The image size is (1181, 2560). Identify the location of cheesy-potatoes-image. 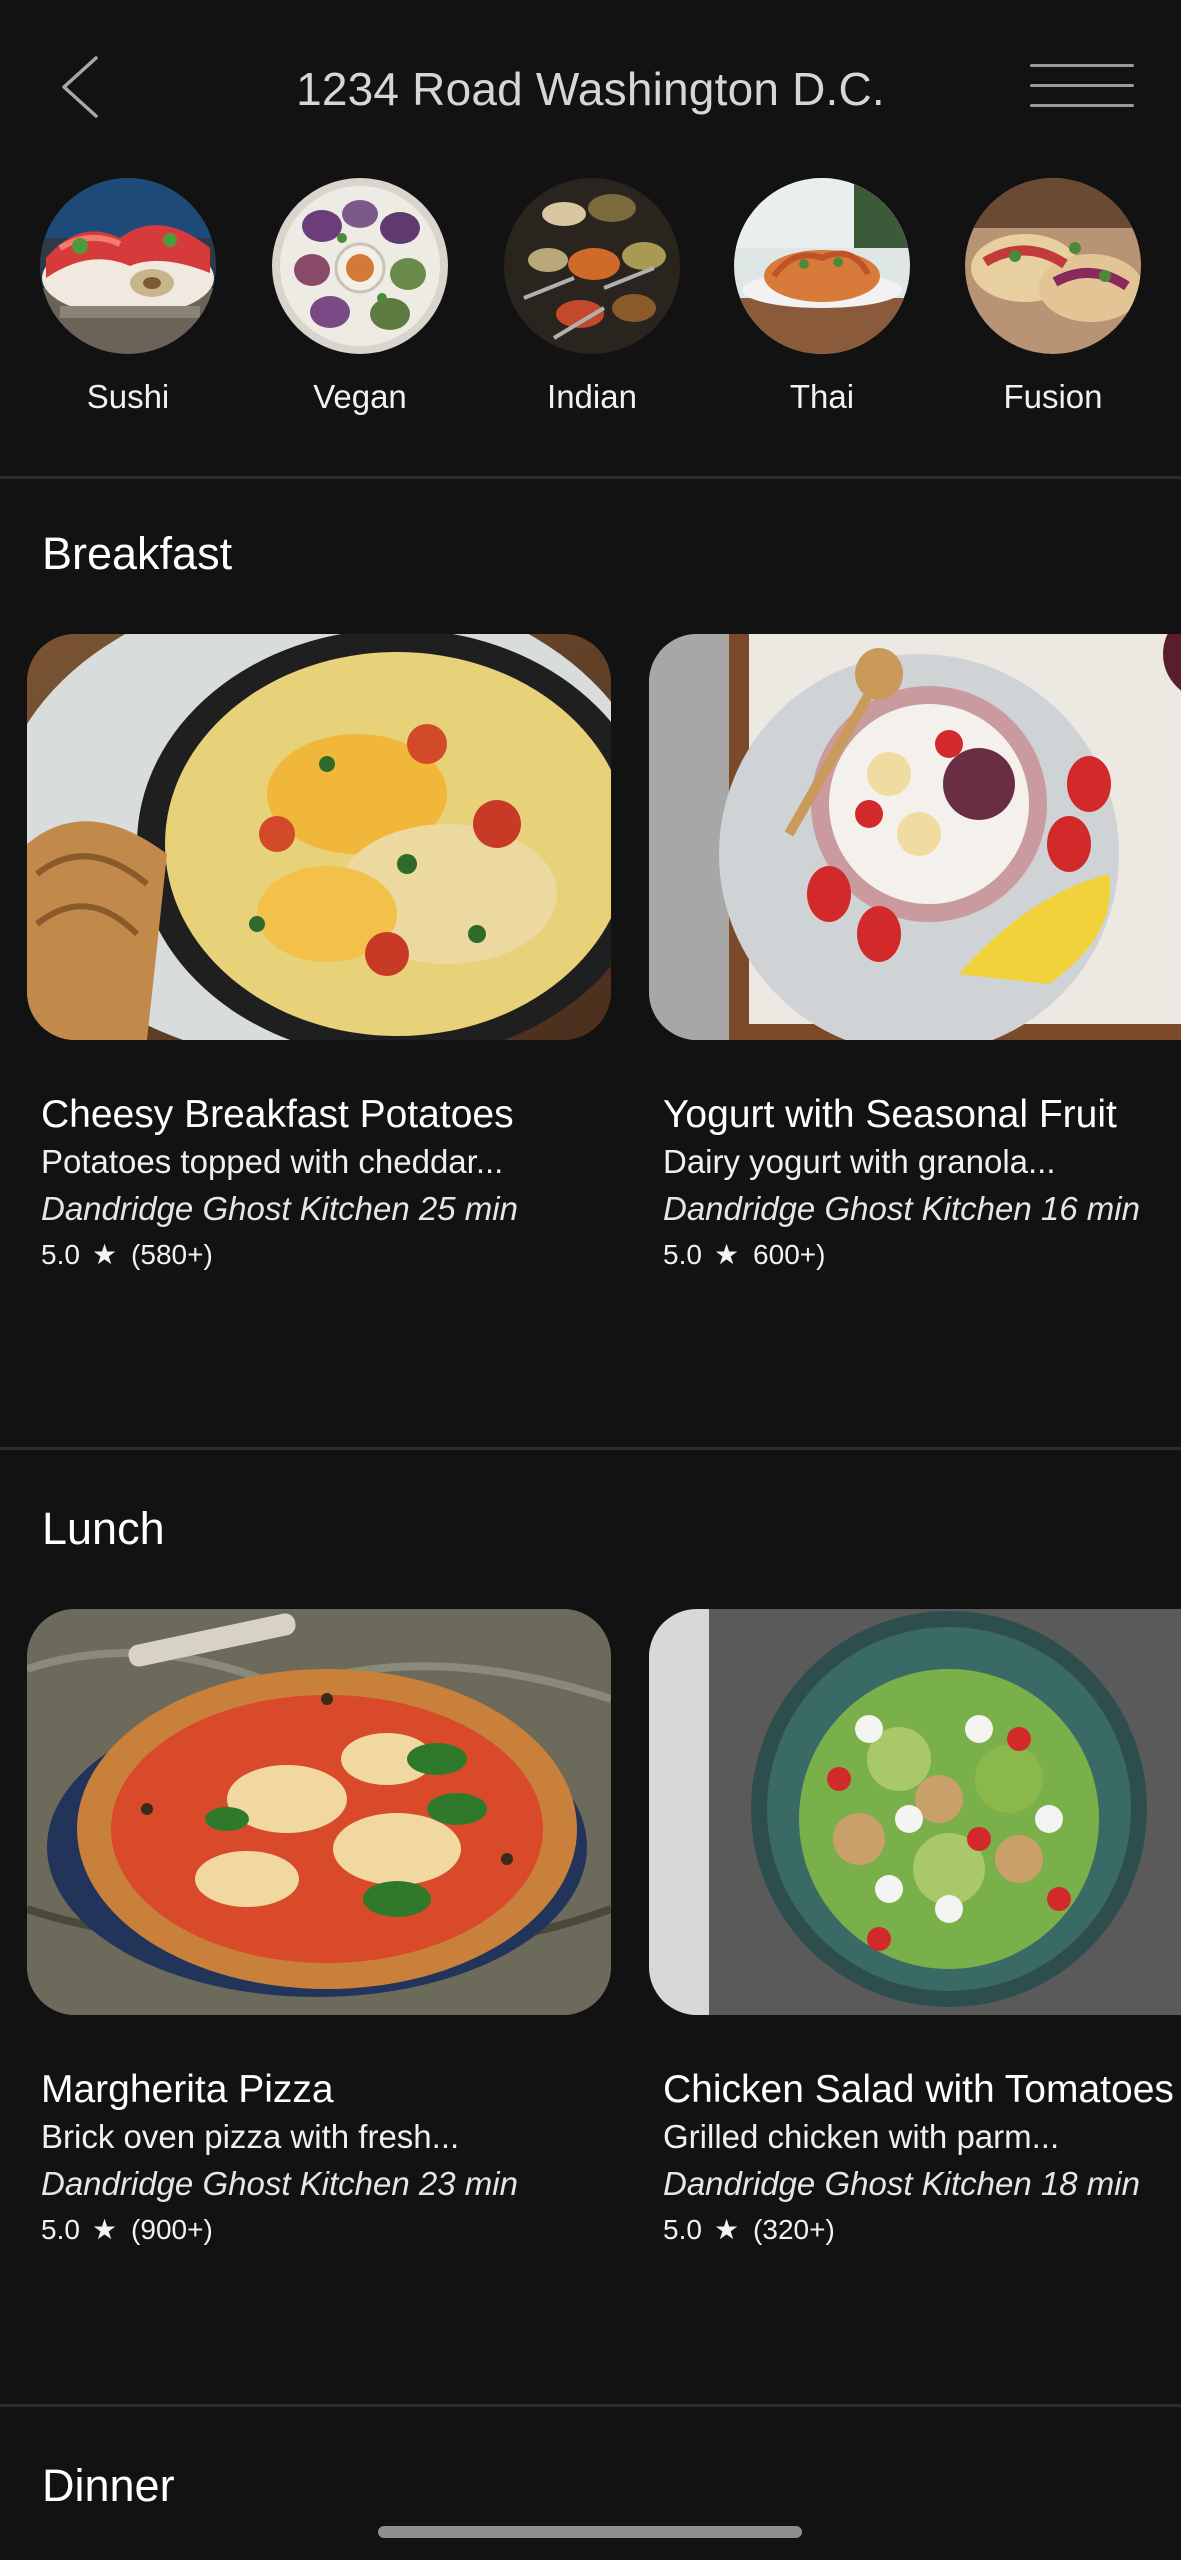
(319, 837).